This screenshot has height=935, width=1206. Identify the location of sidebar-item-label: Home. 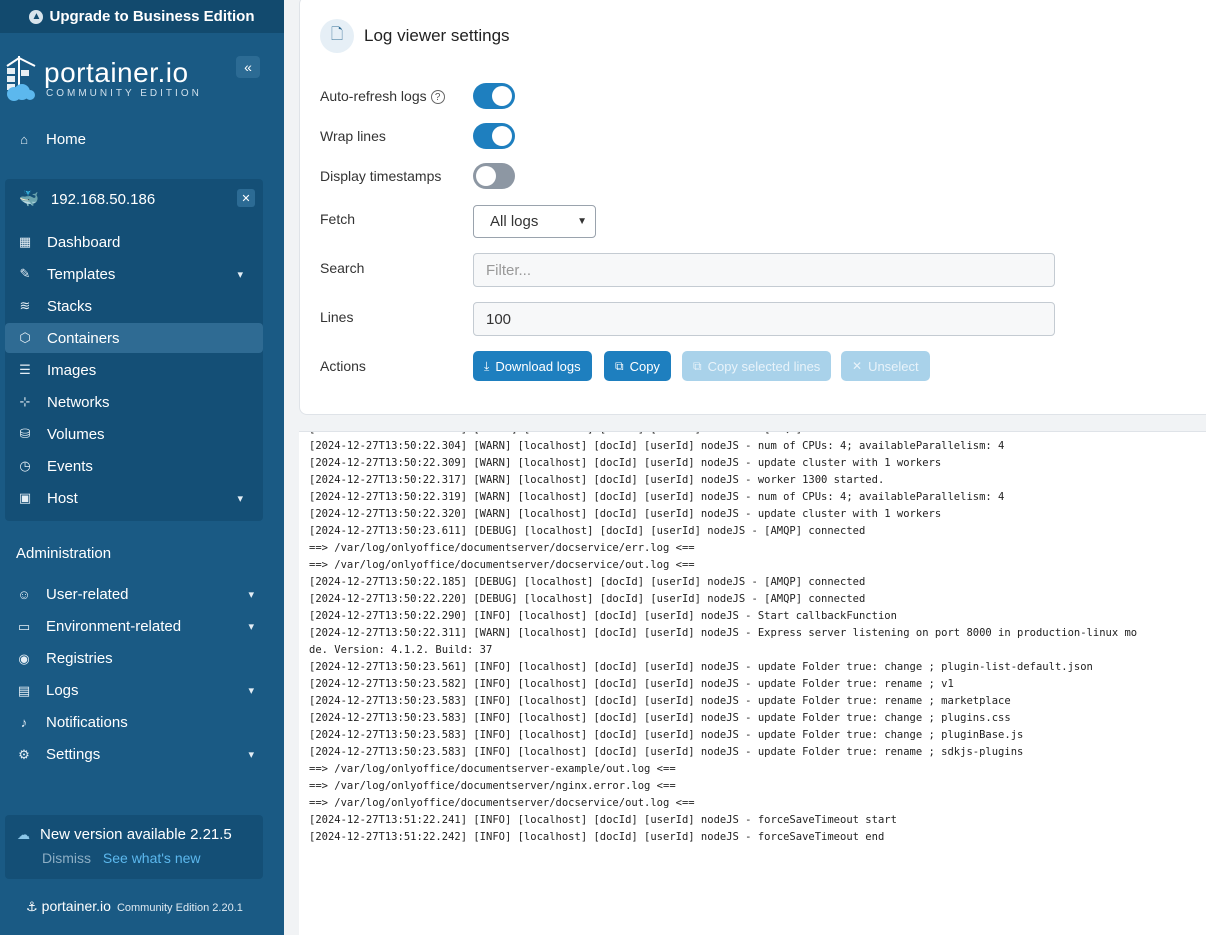
(66, 139).